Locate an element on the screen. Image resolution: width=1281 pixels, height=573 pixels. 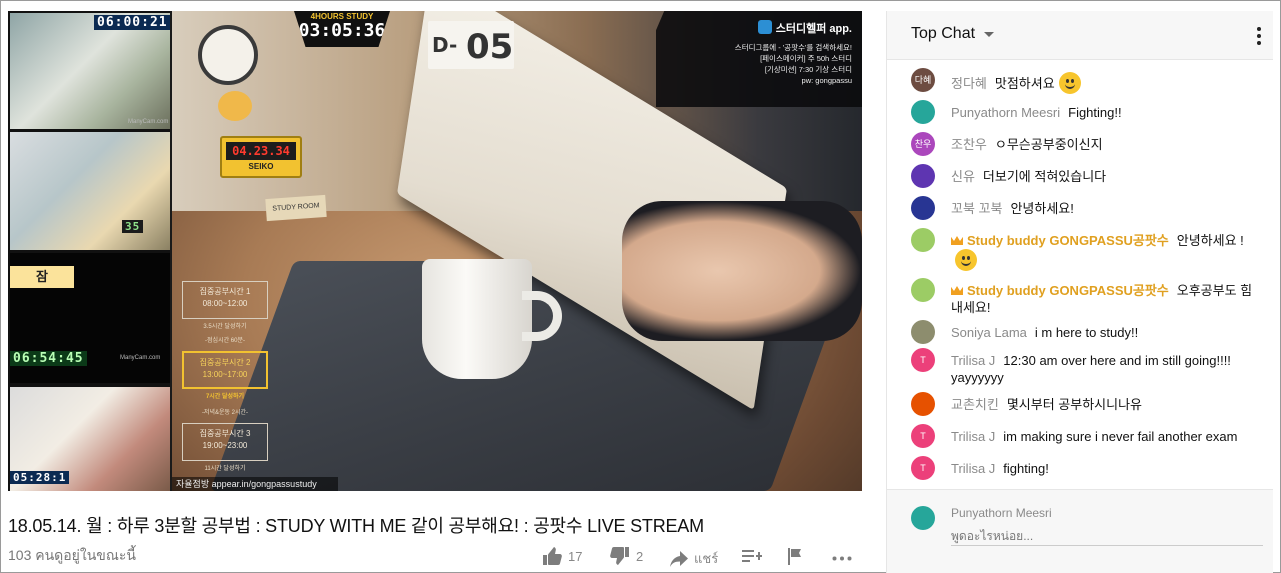
current-user-name: Punyathorn Meesri is located at coordinates (1001, 513).